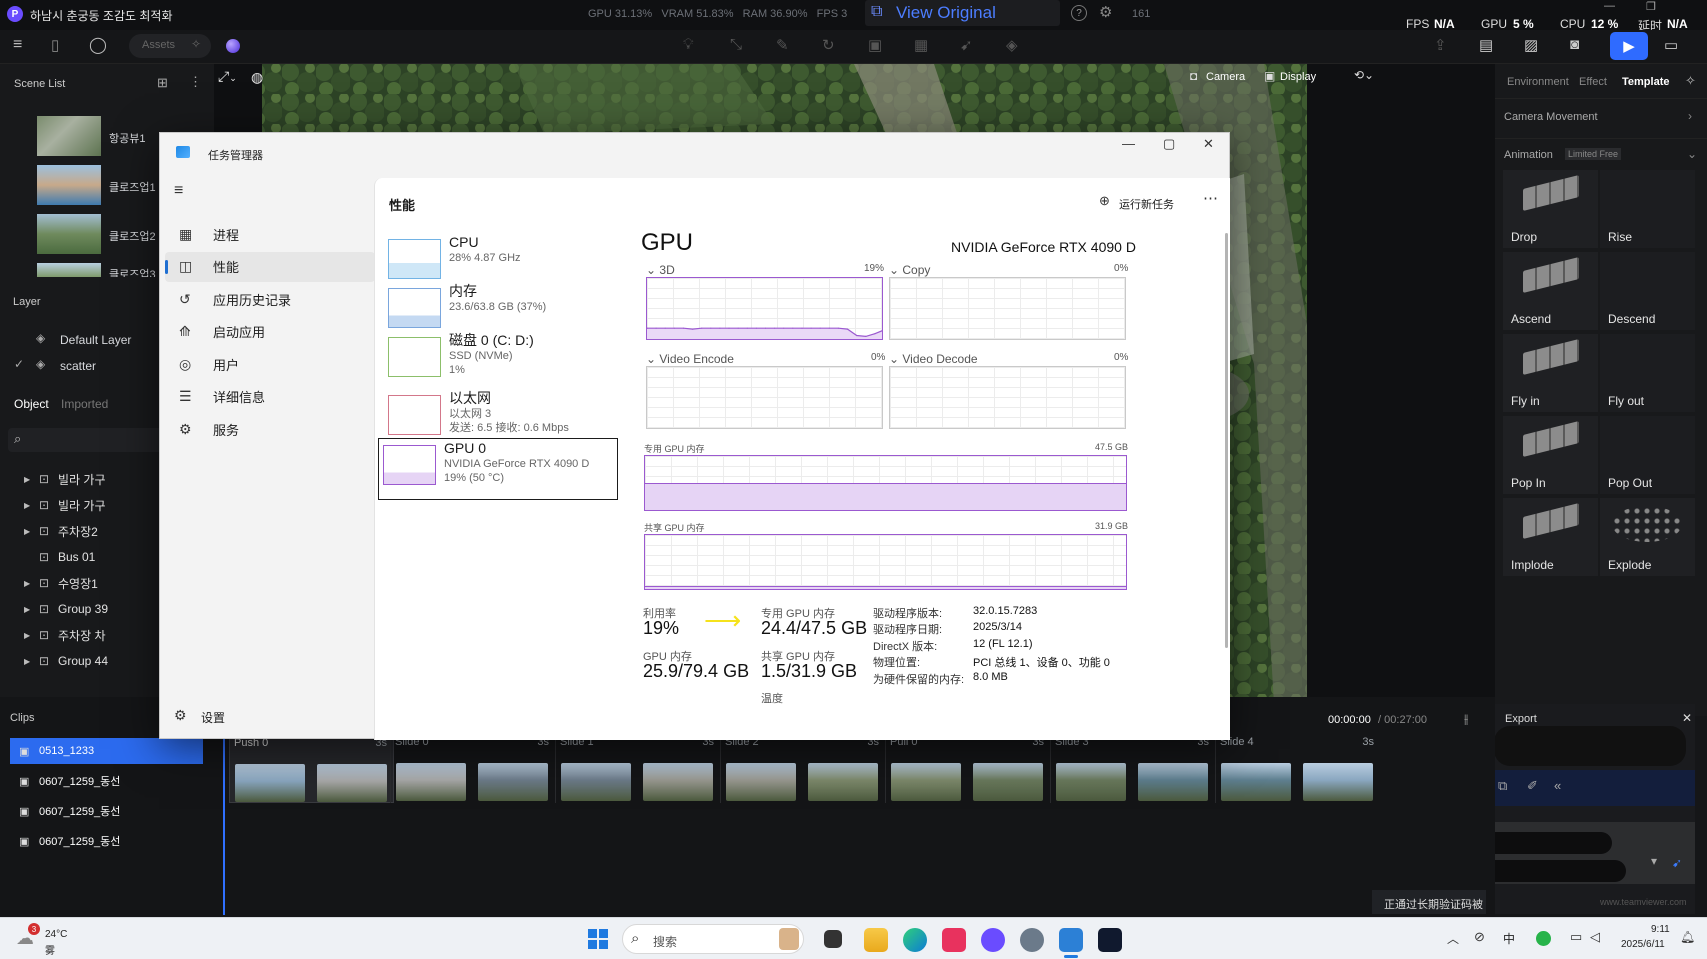 The image size is (1707, 959). What do you see at coordinates (1071, 940) in the screenshot?
I see `task-manager-taskbar-icon` at bounding box center [1071, 940].